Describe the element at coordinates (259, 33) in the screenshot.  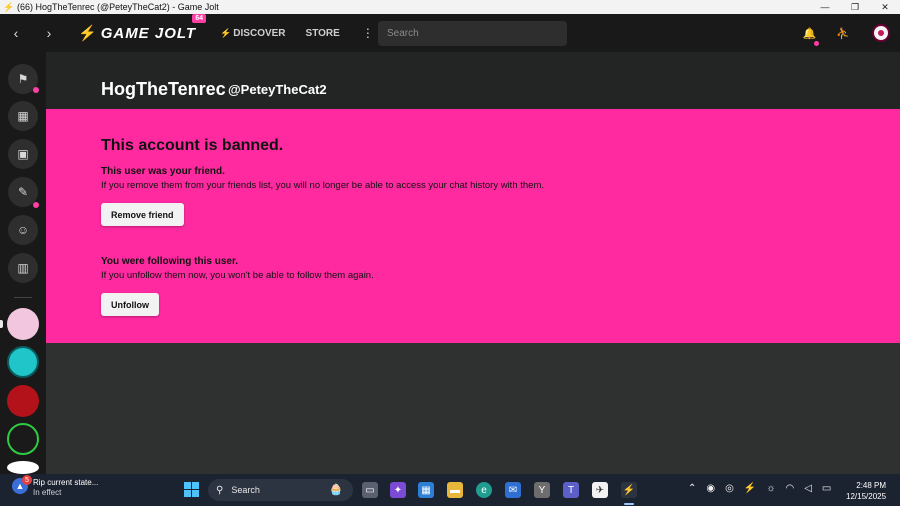
I see `discover-label: DISCOVER` at that location.